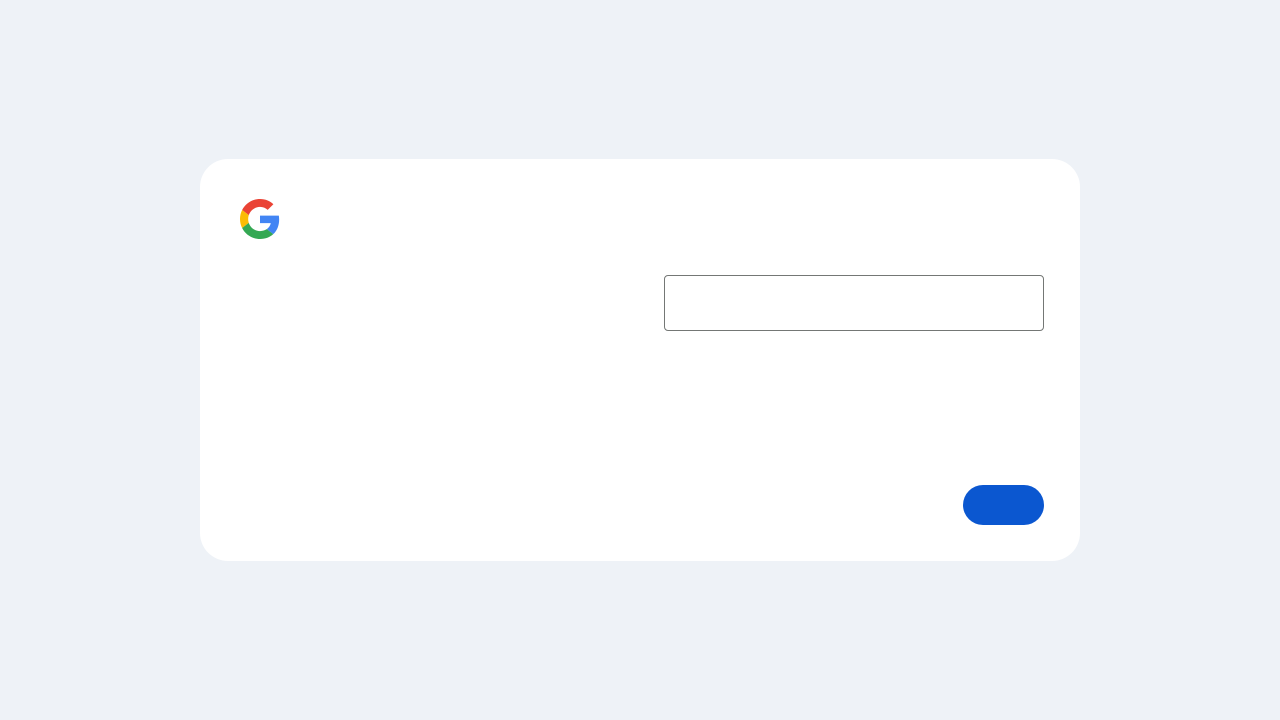  Describe the element at coordinates (260, 219) in the screenshot. I see `google-logo-icon` at that location.